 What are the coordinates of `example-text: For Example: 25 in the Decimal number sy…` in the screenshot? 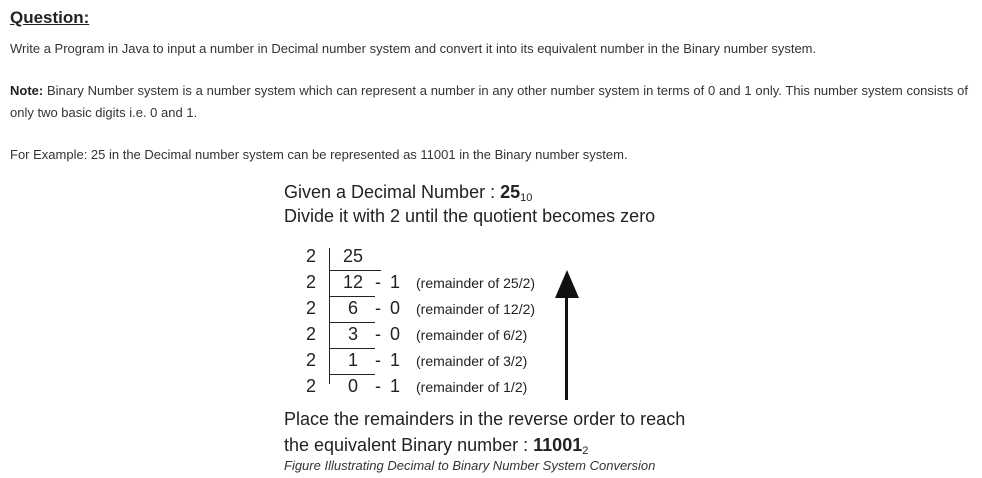 It's located at (319, 154).